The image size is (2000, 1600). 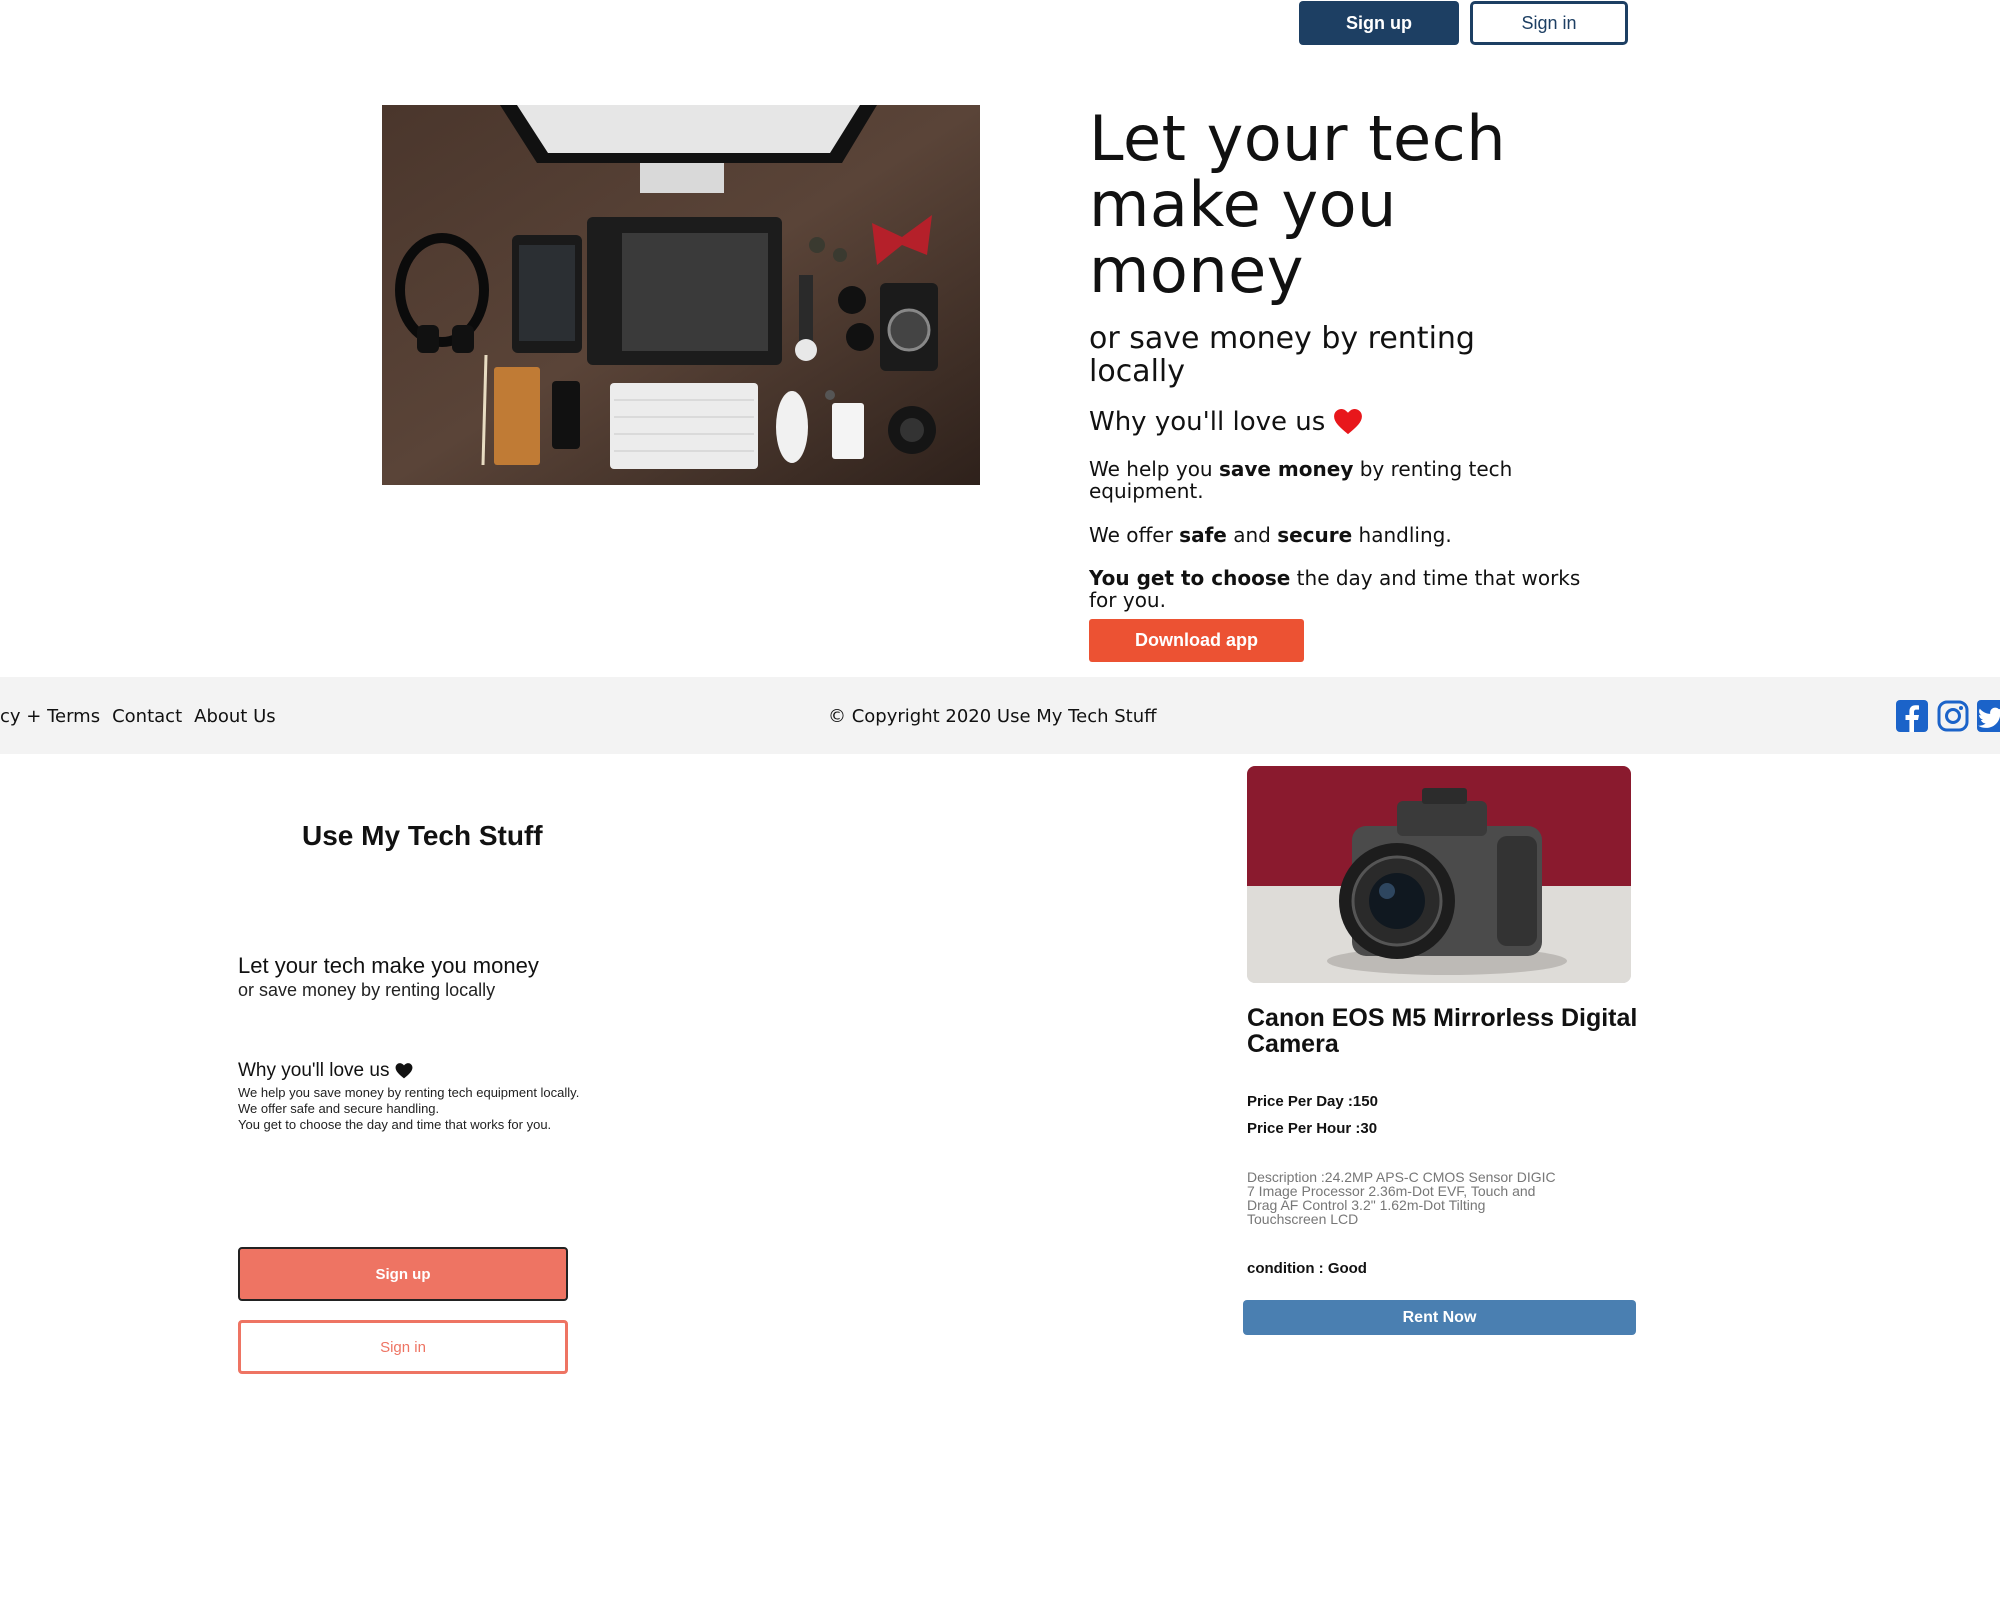 I want to click on product-image, so click(x=1439, y=874).